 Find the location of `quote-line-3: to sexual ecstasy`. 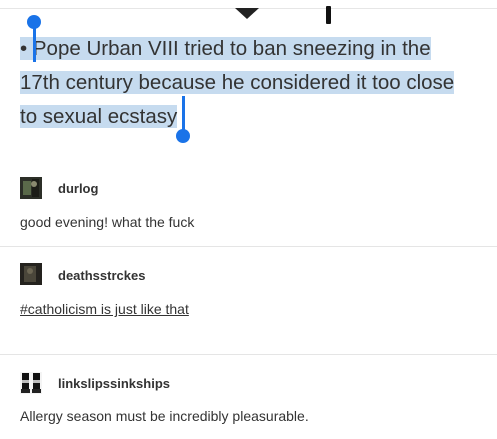

quote-line-3: to sexual ecstasy is located at coordinates (99, 117).